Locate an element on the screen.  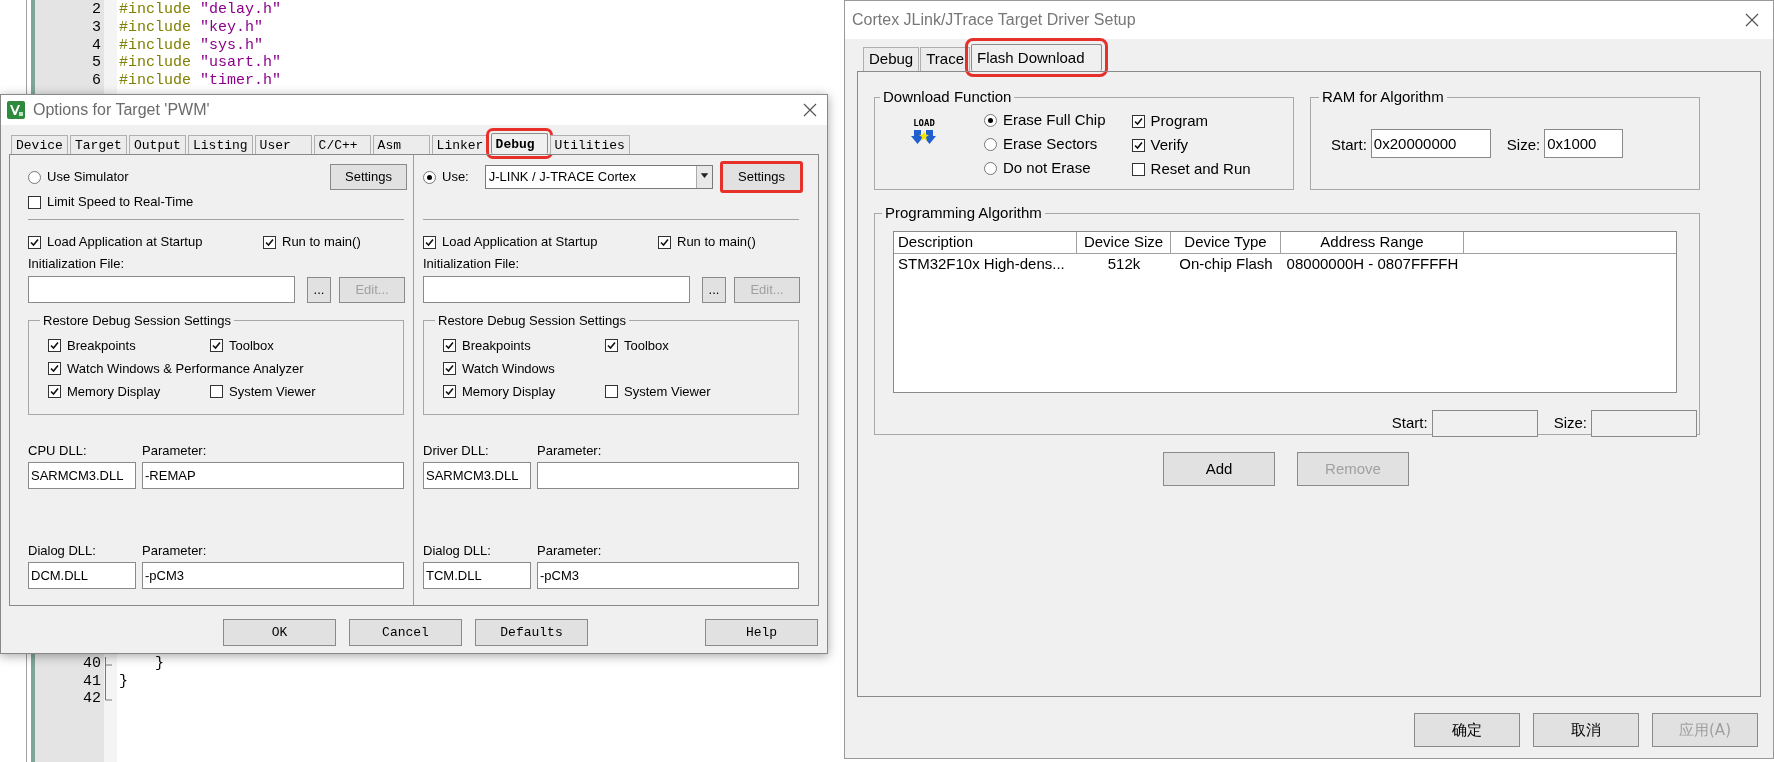
field-label: Driver DLL: is located at coordinates (456, 450).